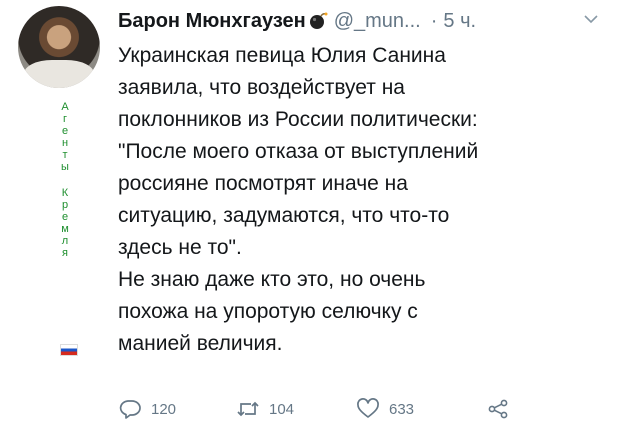  What do you see at coordinates (65, 155) in the screenshot?
I see `watermark-letter: т` at bounding box center [65, 155].